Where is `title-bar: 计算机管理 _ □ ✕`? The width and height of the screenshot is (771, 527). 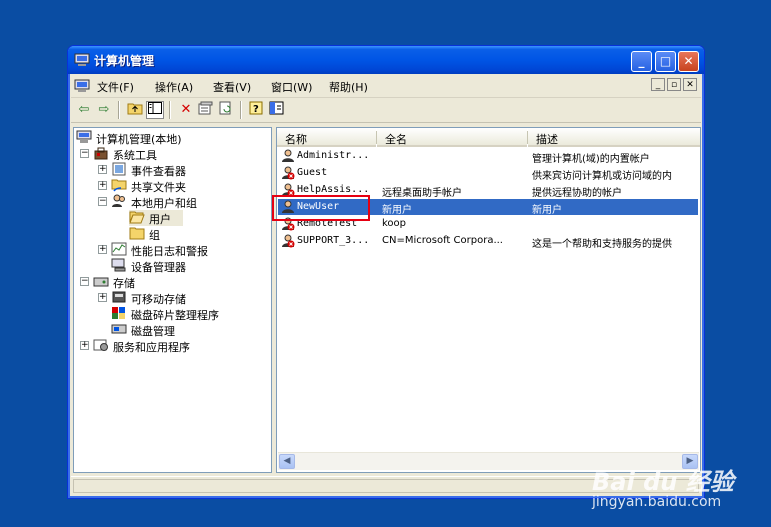 title-bar: 计算机管理 _ □ ✕ is located at coordinates (386, 60).